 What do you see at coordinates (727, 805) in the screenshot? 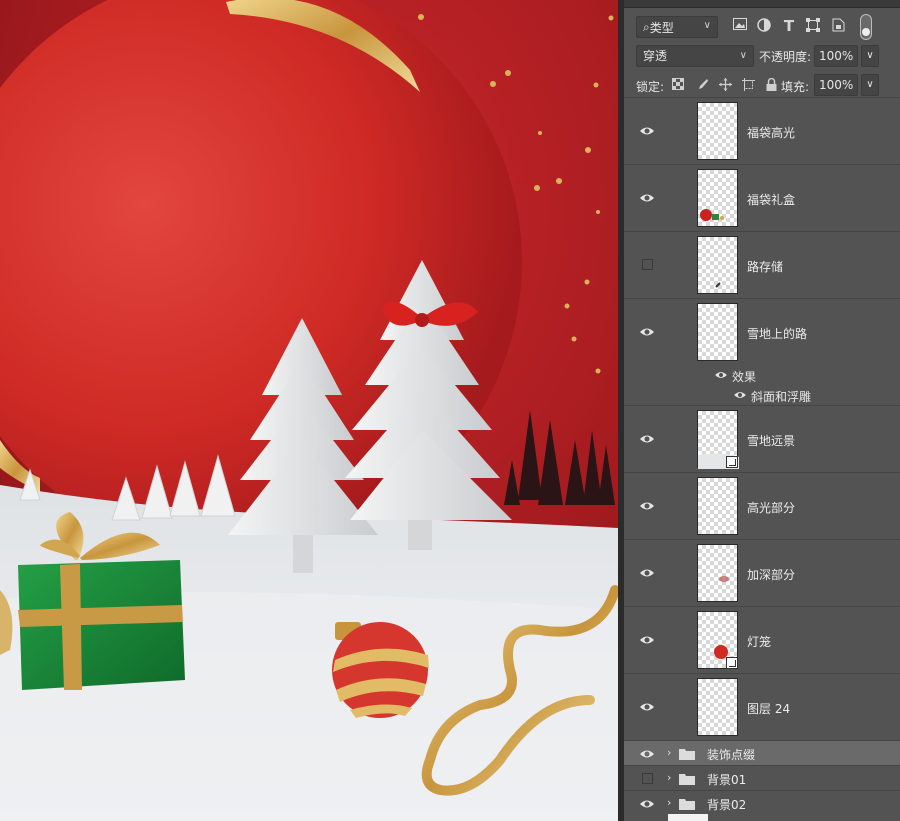
I see `group-name: 背景02` at bounding box center [727, 805].